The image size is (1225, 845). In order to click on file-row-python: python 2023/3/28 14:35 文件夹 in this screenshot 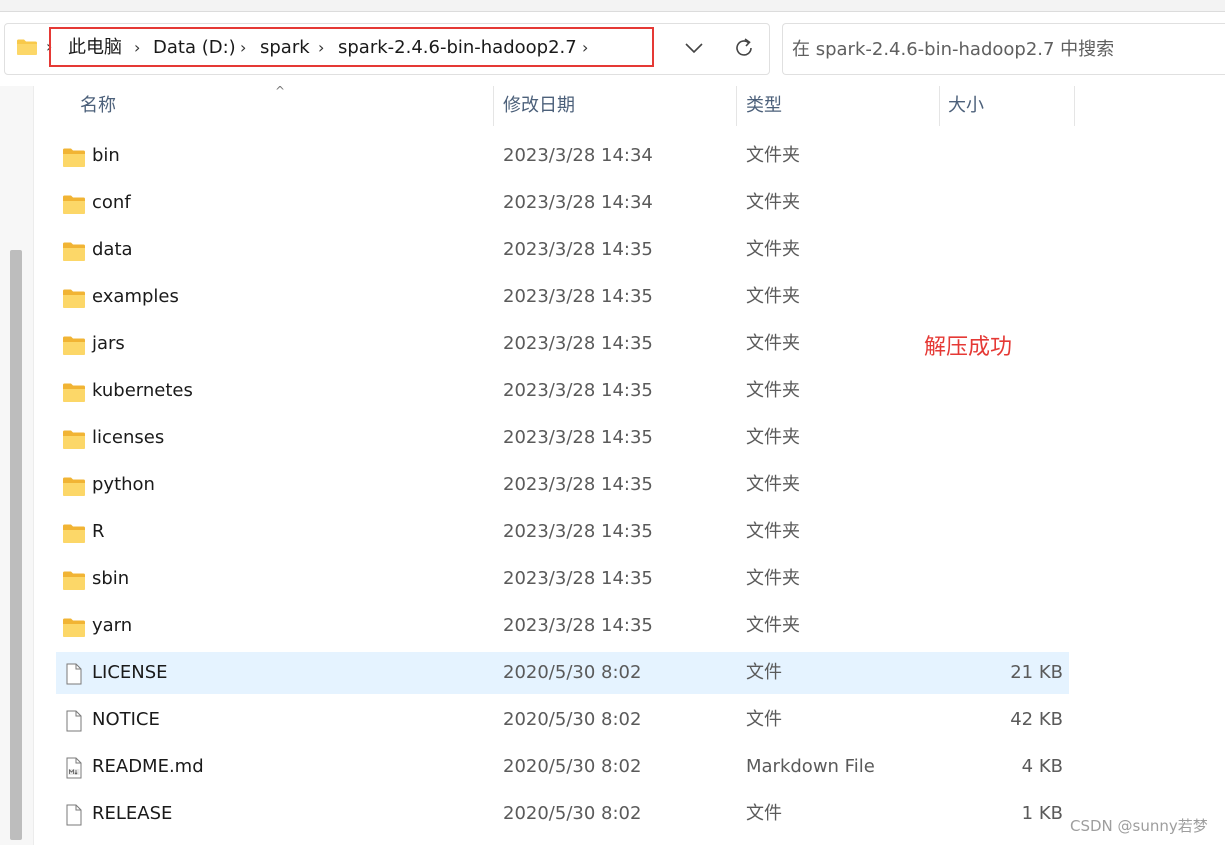, I will do `click(562, 485)`.